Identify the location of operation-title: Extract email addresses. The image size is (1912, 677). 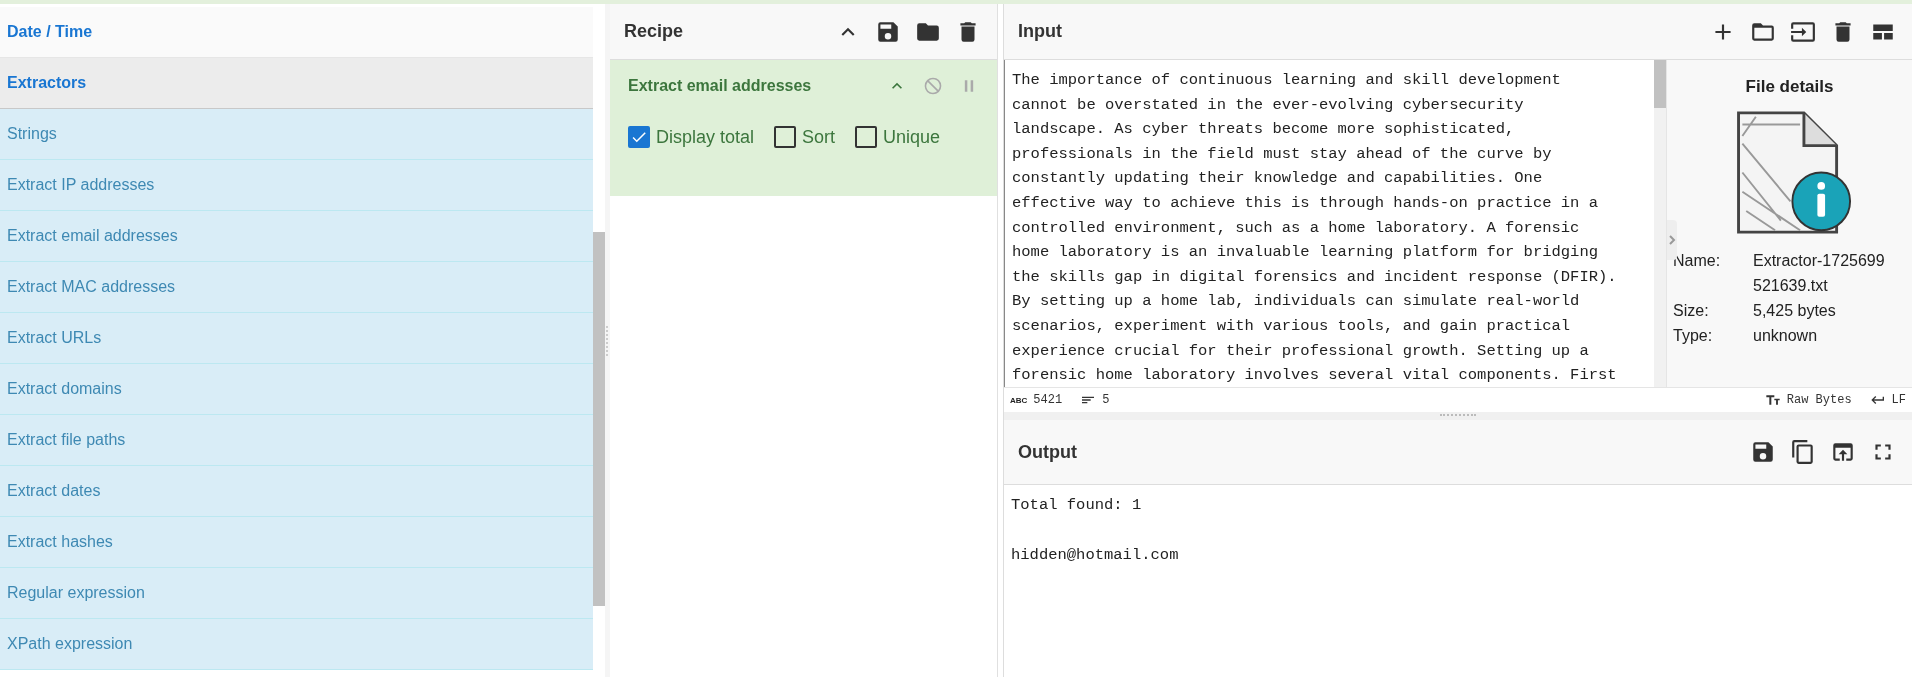
(720, 86).